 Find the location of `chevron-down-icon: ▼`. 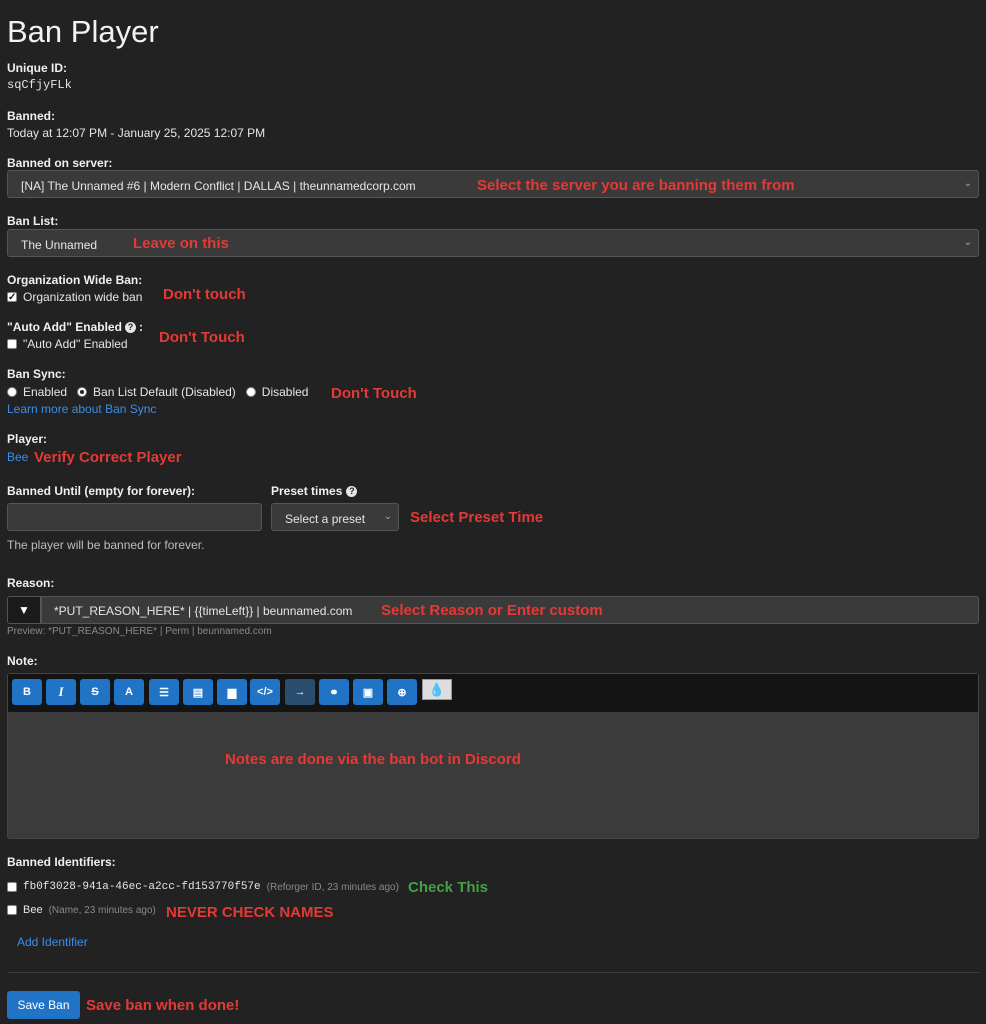

chevron-down-icon: ▼ is located at coordinates (24, 610).